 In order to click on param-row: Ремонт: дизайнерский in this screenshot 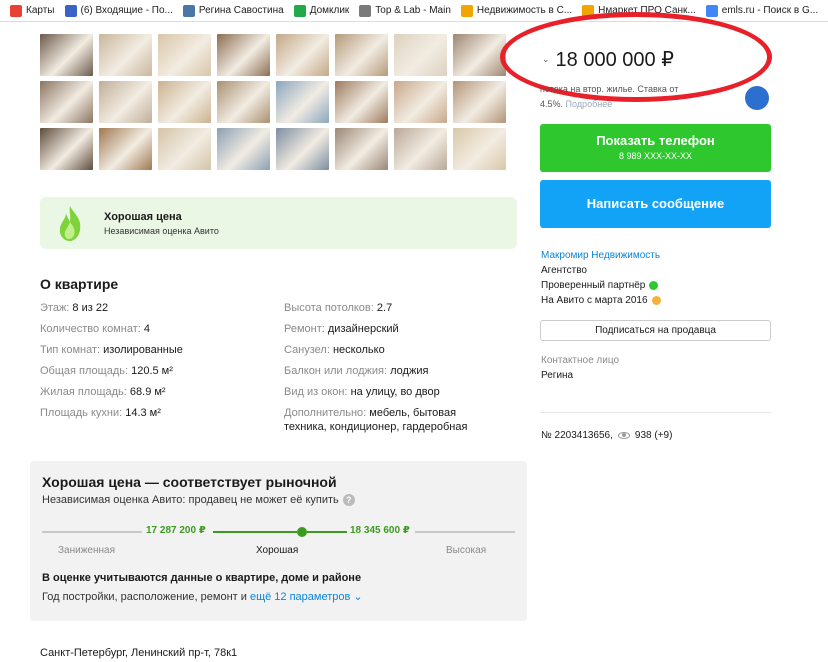, I will do `click(341, 329)`.